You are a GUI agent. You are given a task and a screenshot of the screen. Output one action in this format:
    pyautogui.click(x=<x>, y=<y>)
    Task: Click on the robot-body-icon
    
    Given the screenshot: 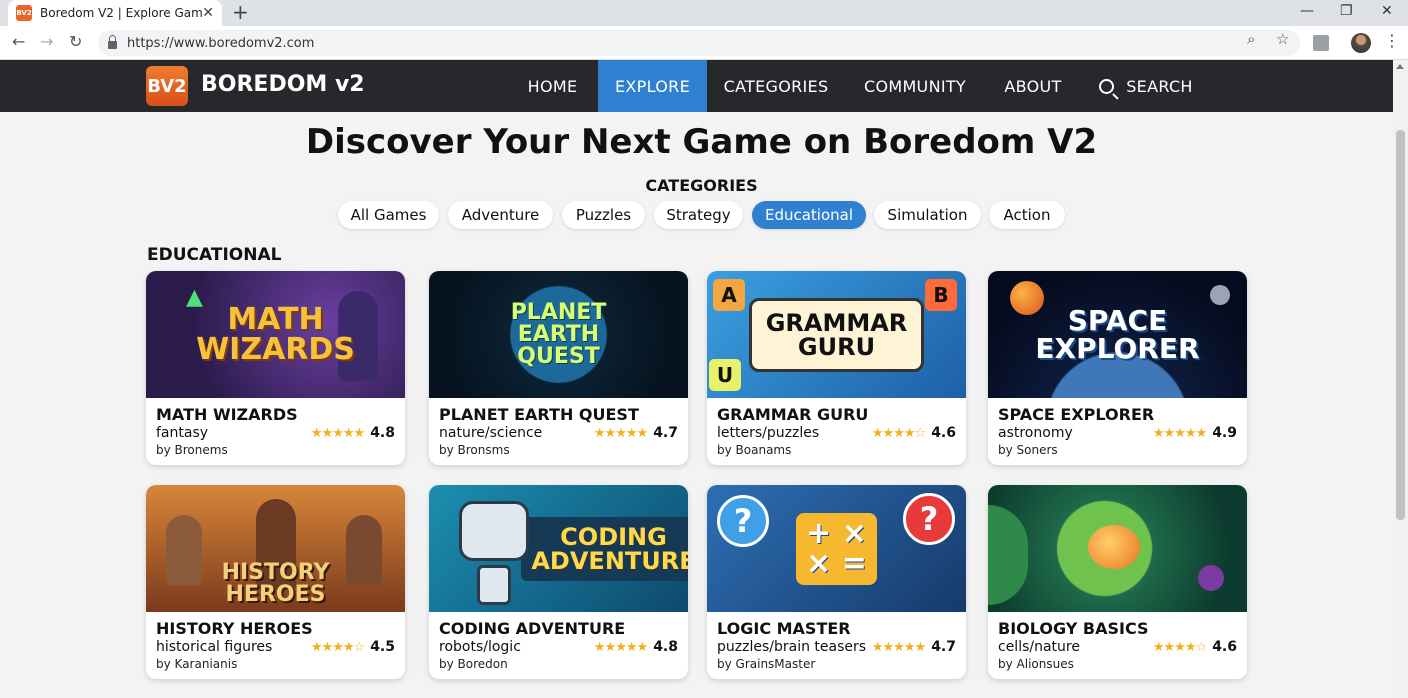 What is the action you would take?
    pyautogui.click(x=494, y=585)
    